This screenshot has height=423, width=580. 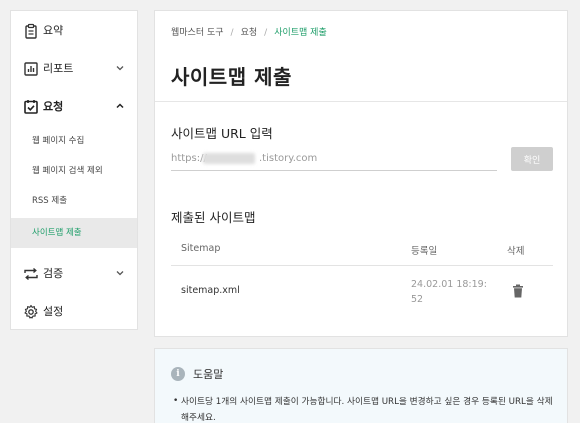 What do you see at coordinates (74, 141) in the screenshot?
I see `sub-item-page-collect: 웹 페이지 수집` at bounding box center [74, 141].